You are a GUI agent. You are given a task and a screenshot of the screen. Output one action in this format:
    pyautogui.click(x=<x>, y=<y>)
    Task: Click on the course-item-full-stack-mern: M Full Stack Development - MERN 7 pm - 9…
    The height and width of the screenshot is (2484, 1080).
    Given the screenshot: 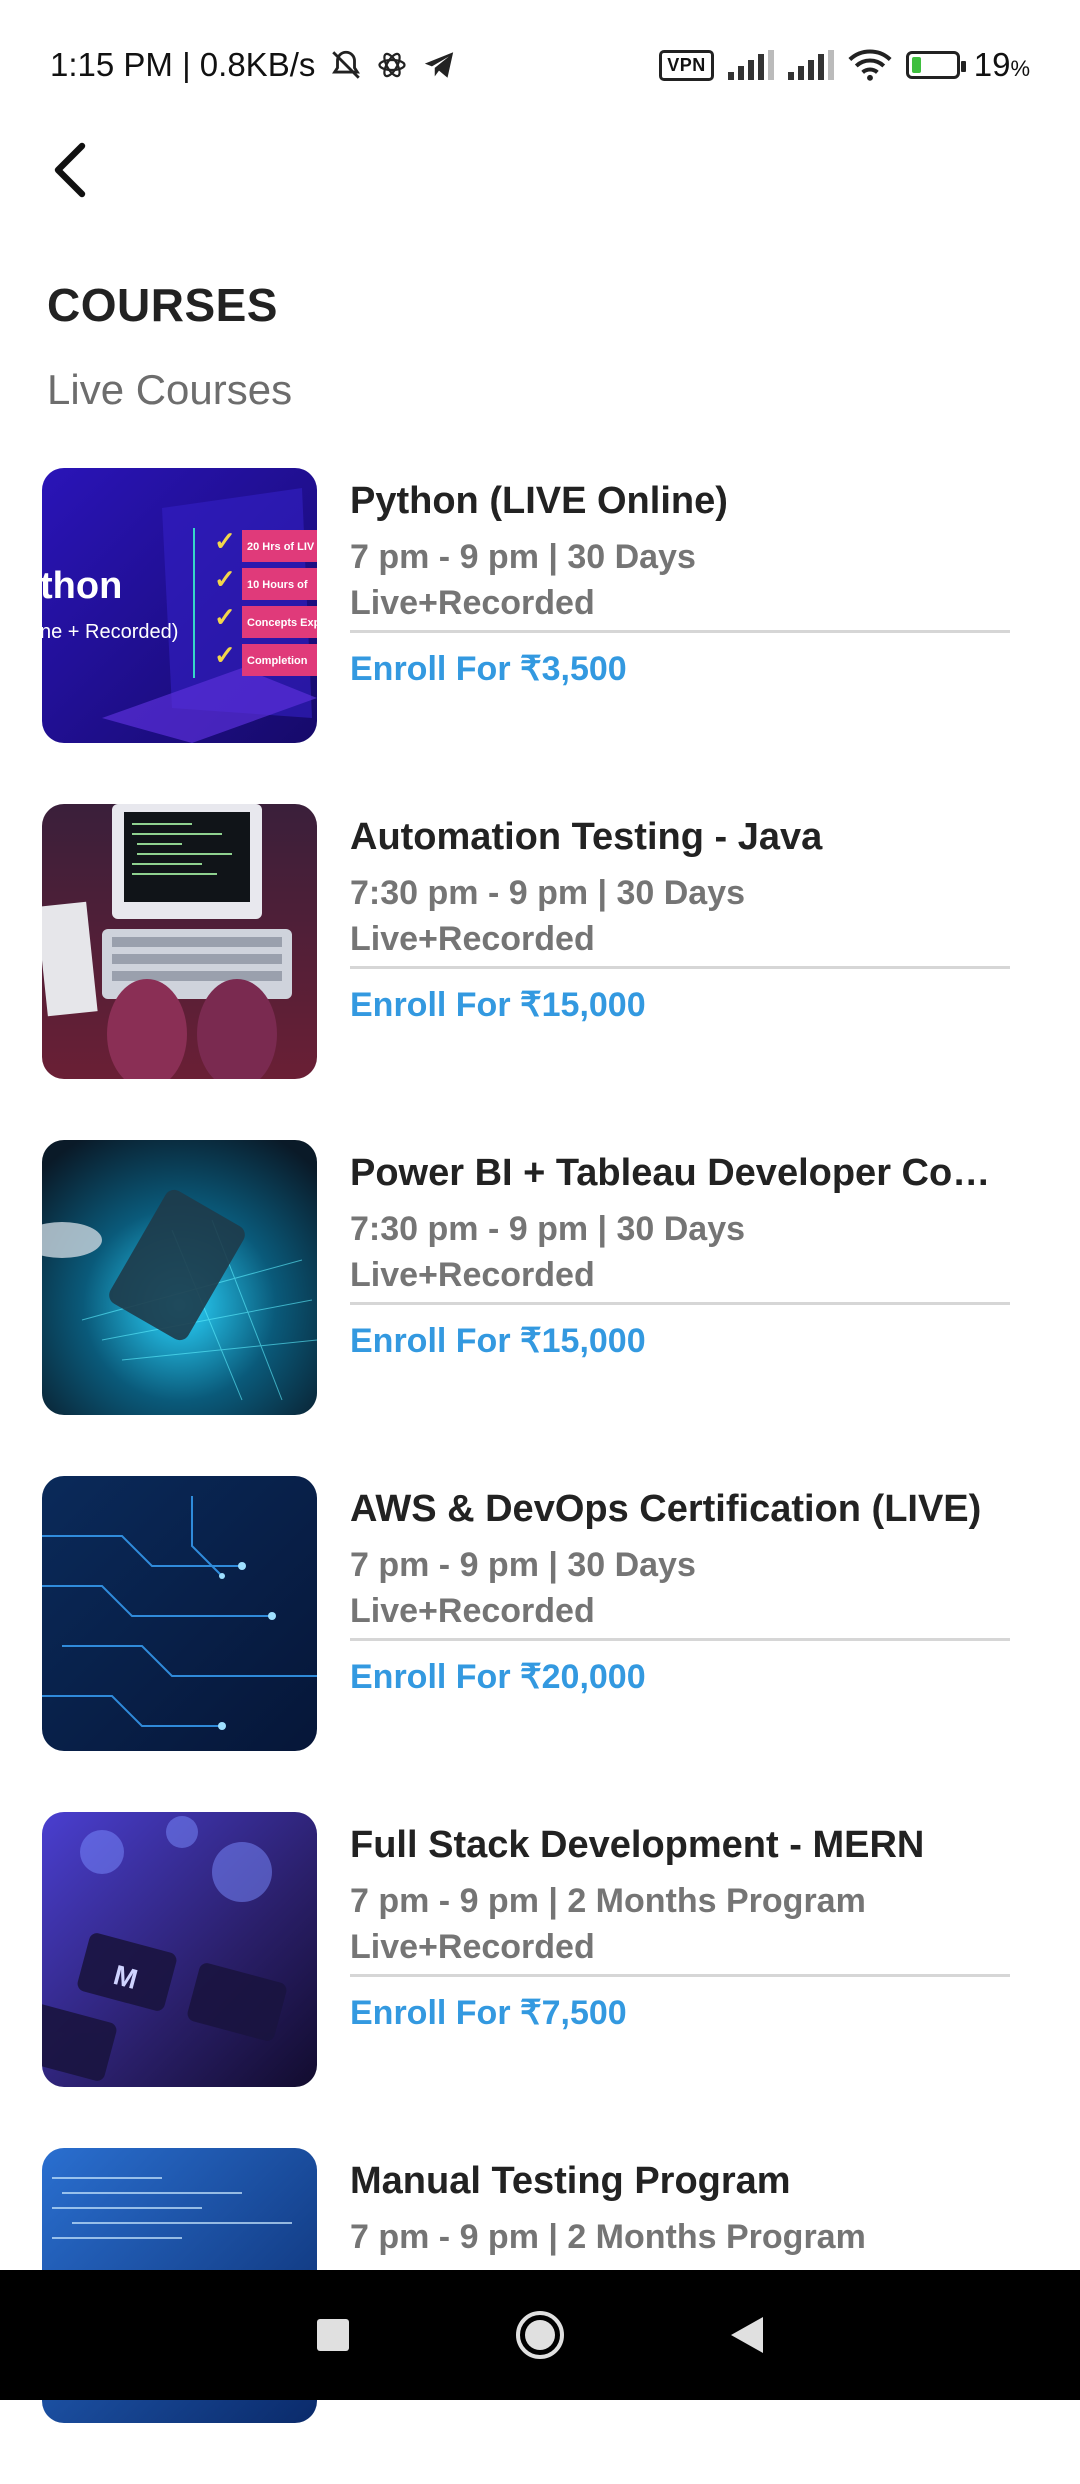 What is the action you would take?
    pyautogui.click(x=540, y=1980)
    